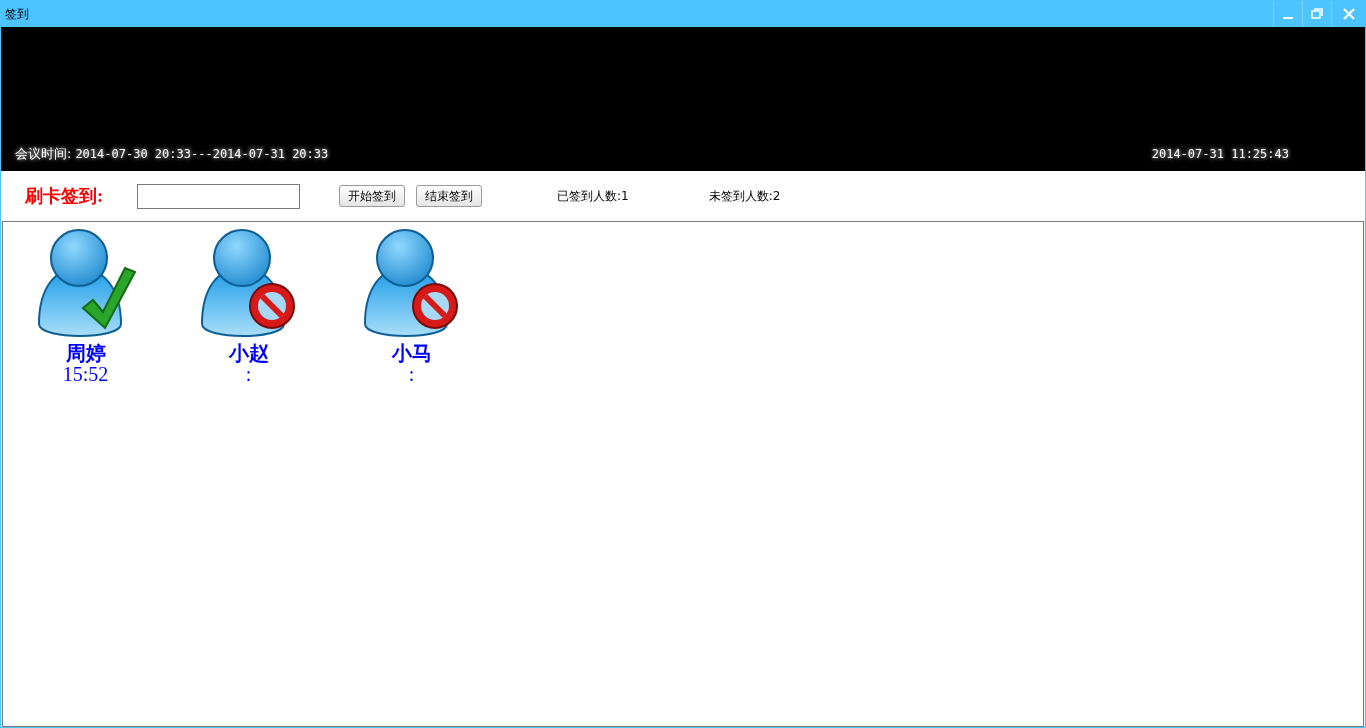 This screenshot has width=1366, height=728. I want to click on minimize-icon, so click(1288, 18).